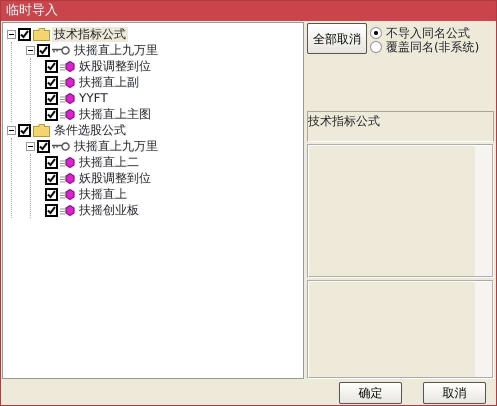 The height and width of the screenshot is (406, 497). I want to click on dialog-button: 确定, so click(370, 393).